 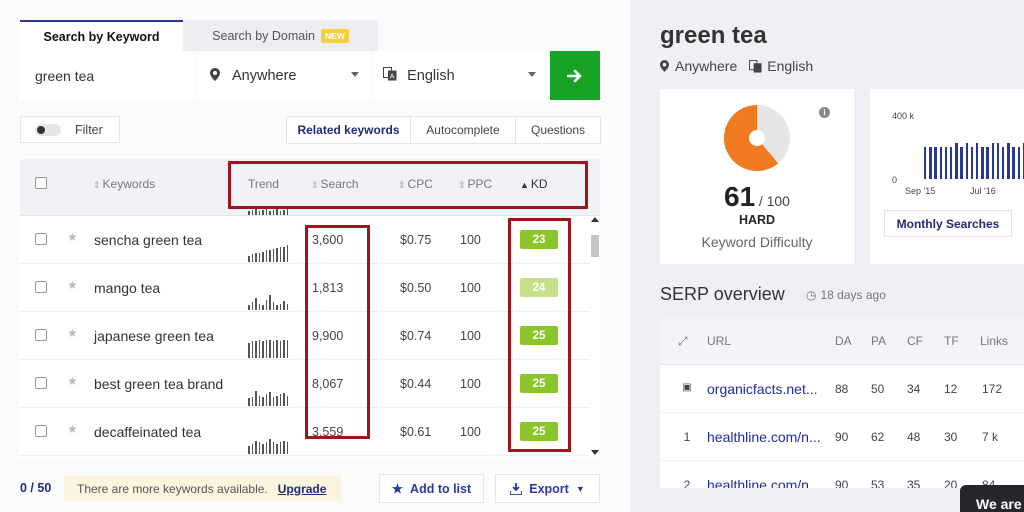 I want to click on scroll-up-icon, so click(x=595, y=219).